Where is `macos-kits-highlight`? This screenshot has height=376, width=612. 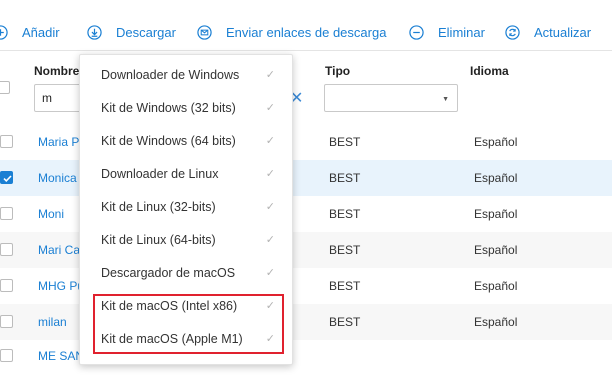 macos-kits-highlight is located at coordinates (188, 324).